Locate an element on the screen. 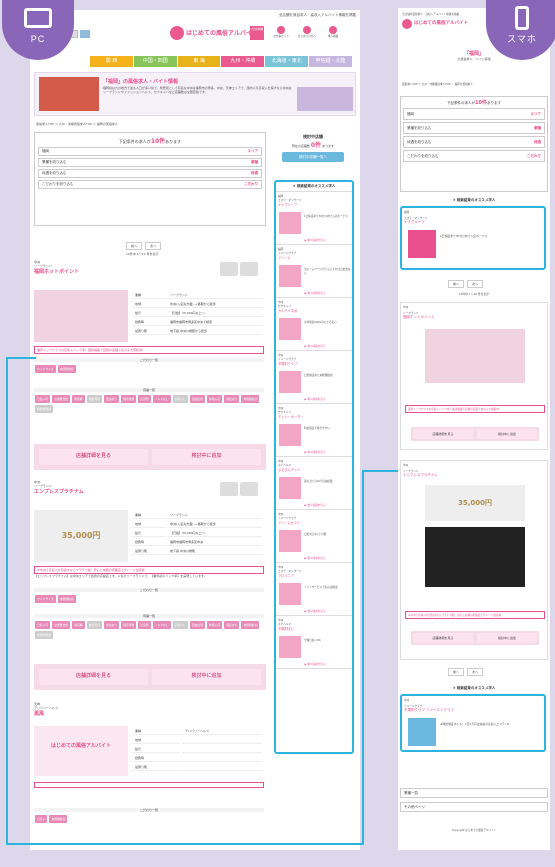 The width and height of the screenshot is (555, 867). nav-hokkaido: 北海道・東北 is located at coordinates (287, 61).